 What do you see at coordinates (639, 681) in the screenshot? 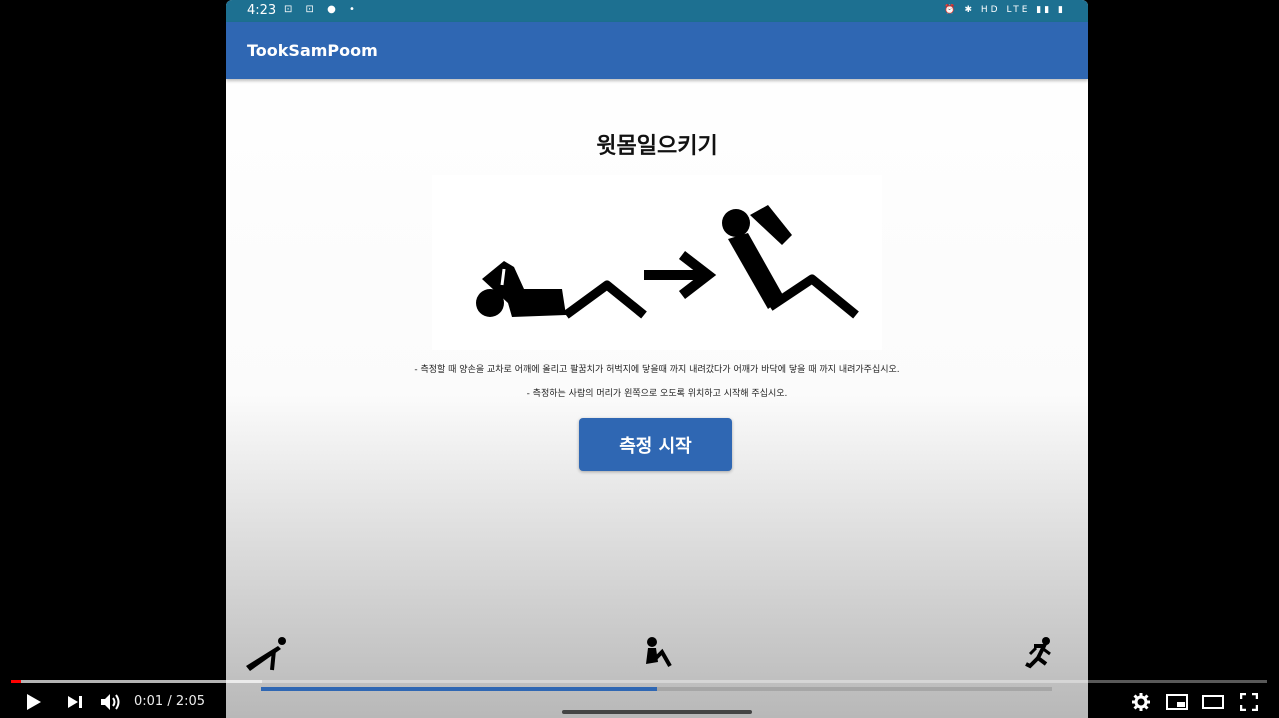
I see `video-progress-bar` at bounding box center [639, 681].